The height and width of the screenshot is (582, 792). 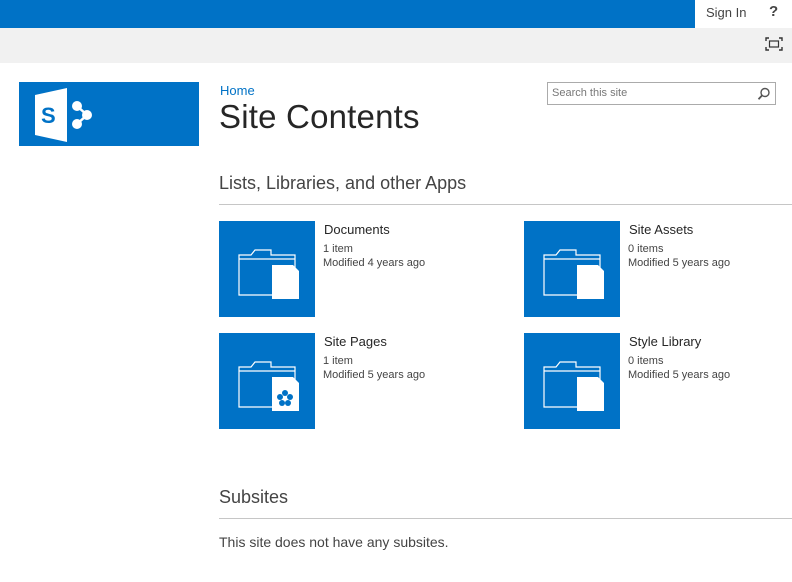 I want to click on sharepoint-logo-icon: S, so click(x=63, y=115).